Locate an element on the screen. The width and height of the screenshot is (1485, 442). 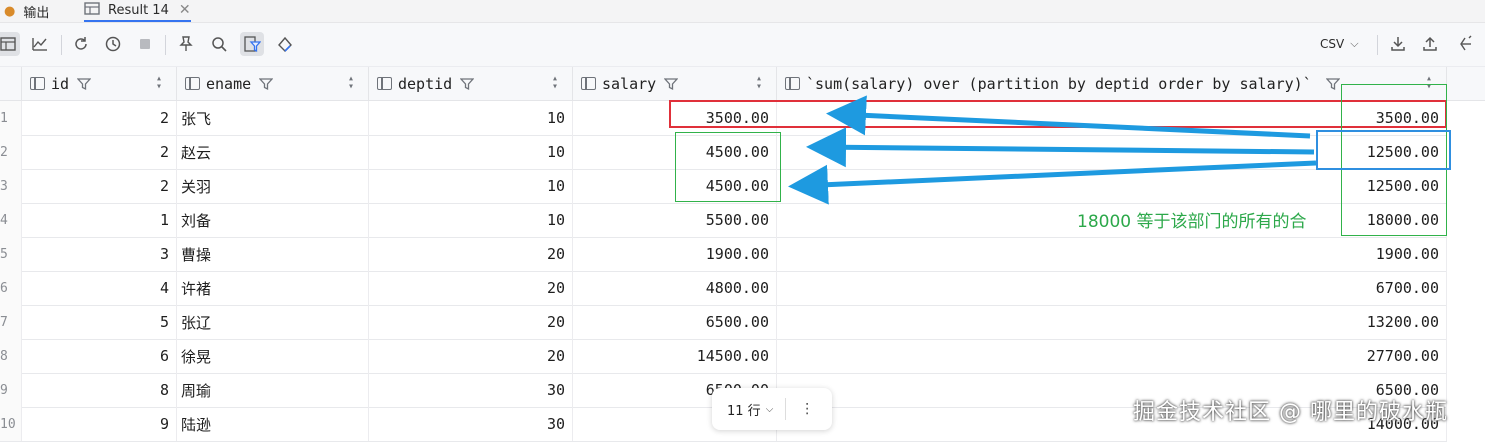
watermark: 掘金技术社区 @ 哪里的破水瓶 is located at coordinates (1290, 412).